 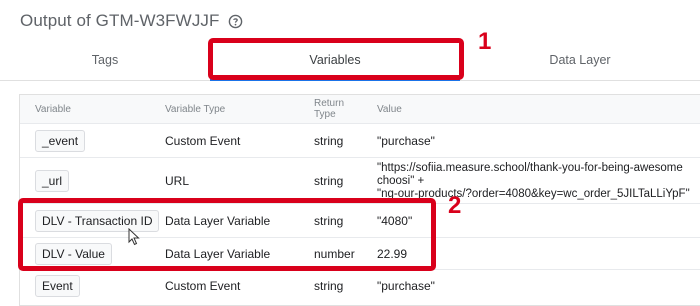 I want to click on table-row: _event Custom Event string "purchase", so click(x=360, y=140).